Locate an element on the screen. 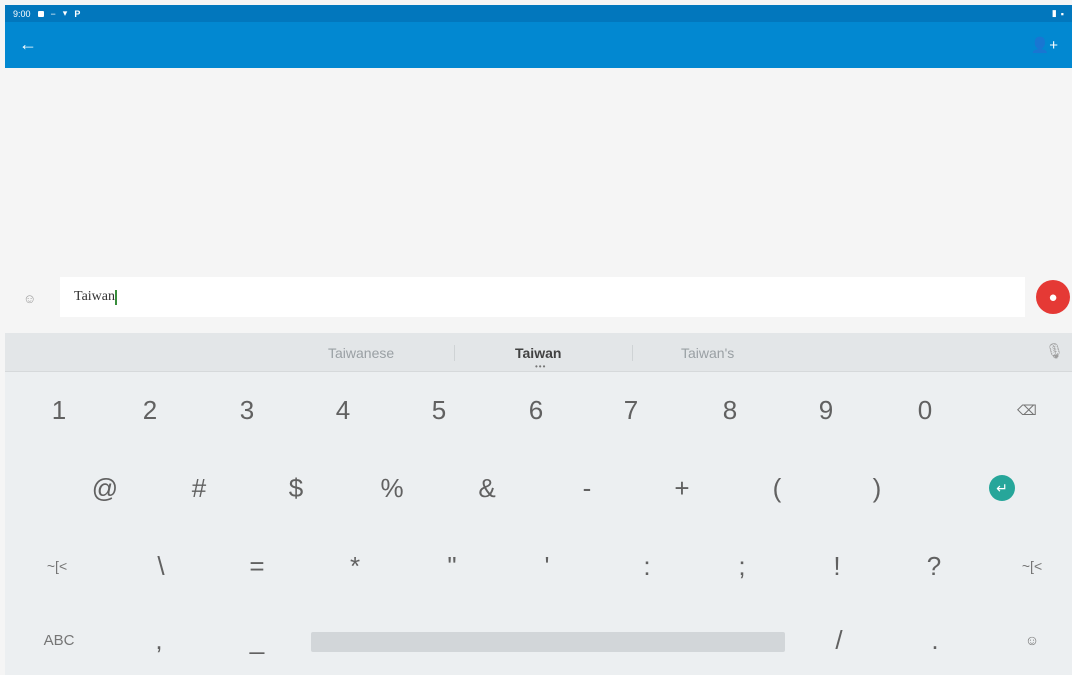  key-dollar: $ is located at coordinates (296, 488).